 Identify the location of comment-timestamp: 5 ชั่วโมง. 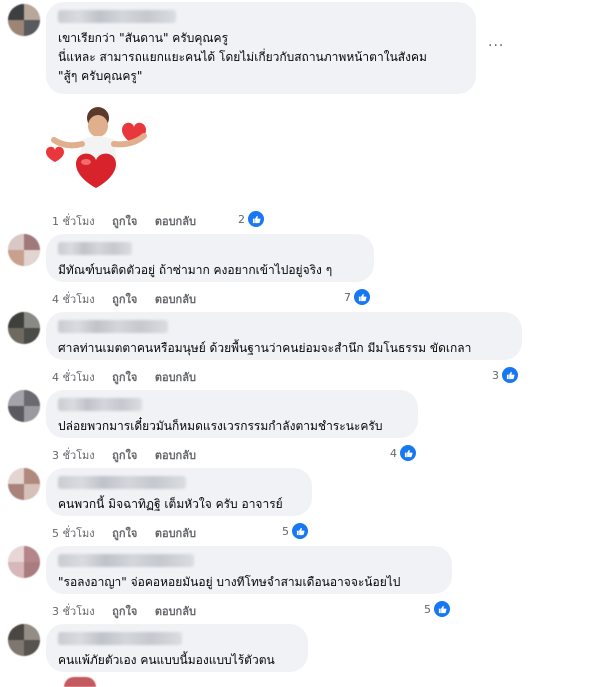
(73, 533).